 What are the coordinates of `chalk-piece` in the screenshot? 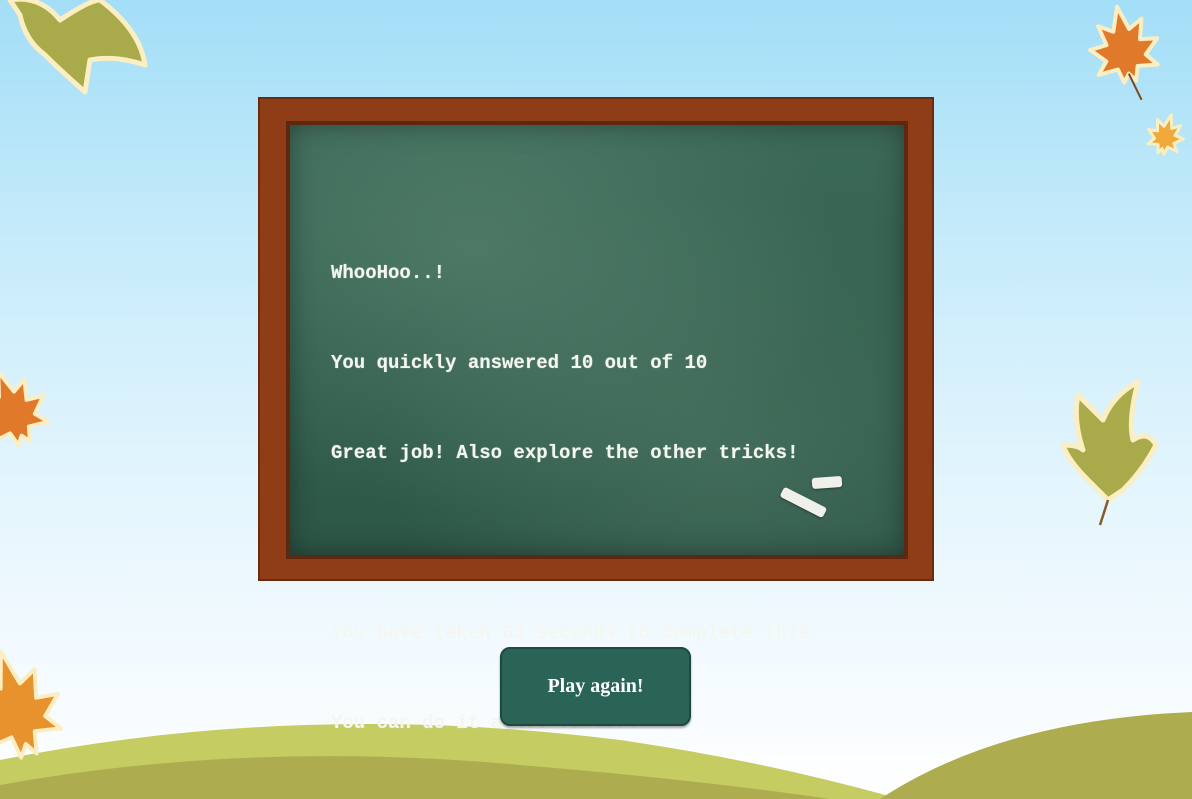 It's located at (827, 482).